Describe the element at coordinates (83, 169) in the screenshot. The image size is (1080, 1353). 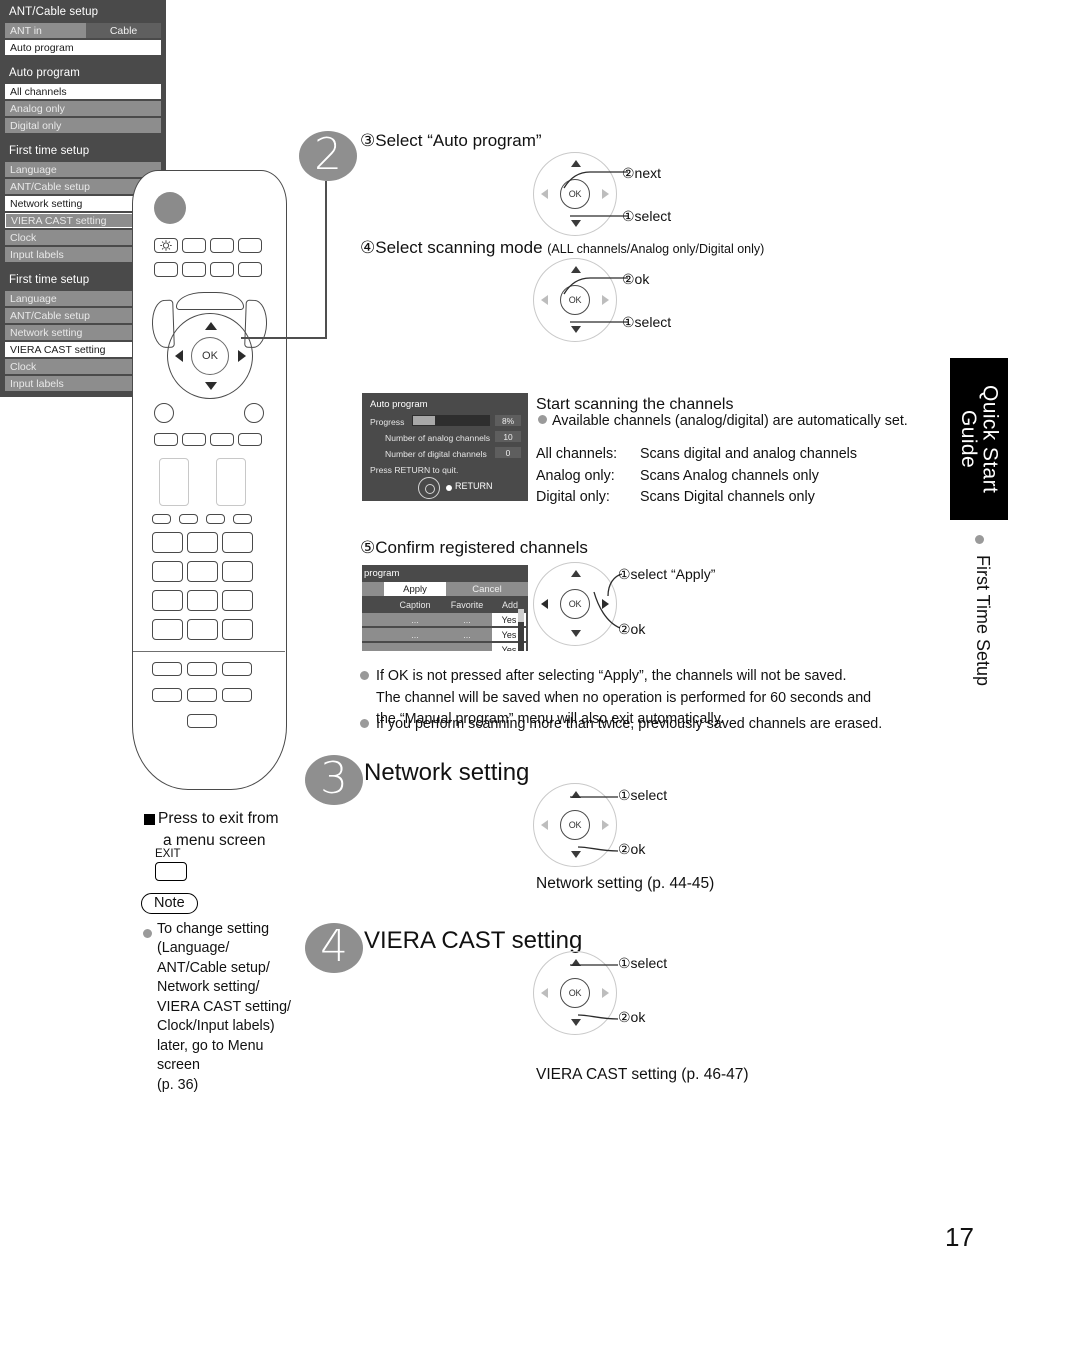
I see `menu-item-language: Language` at that location.